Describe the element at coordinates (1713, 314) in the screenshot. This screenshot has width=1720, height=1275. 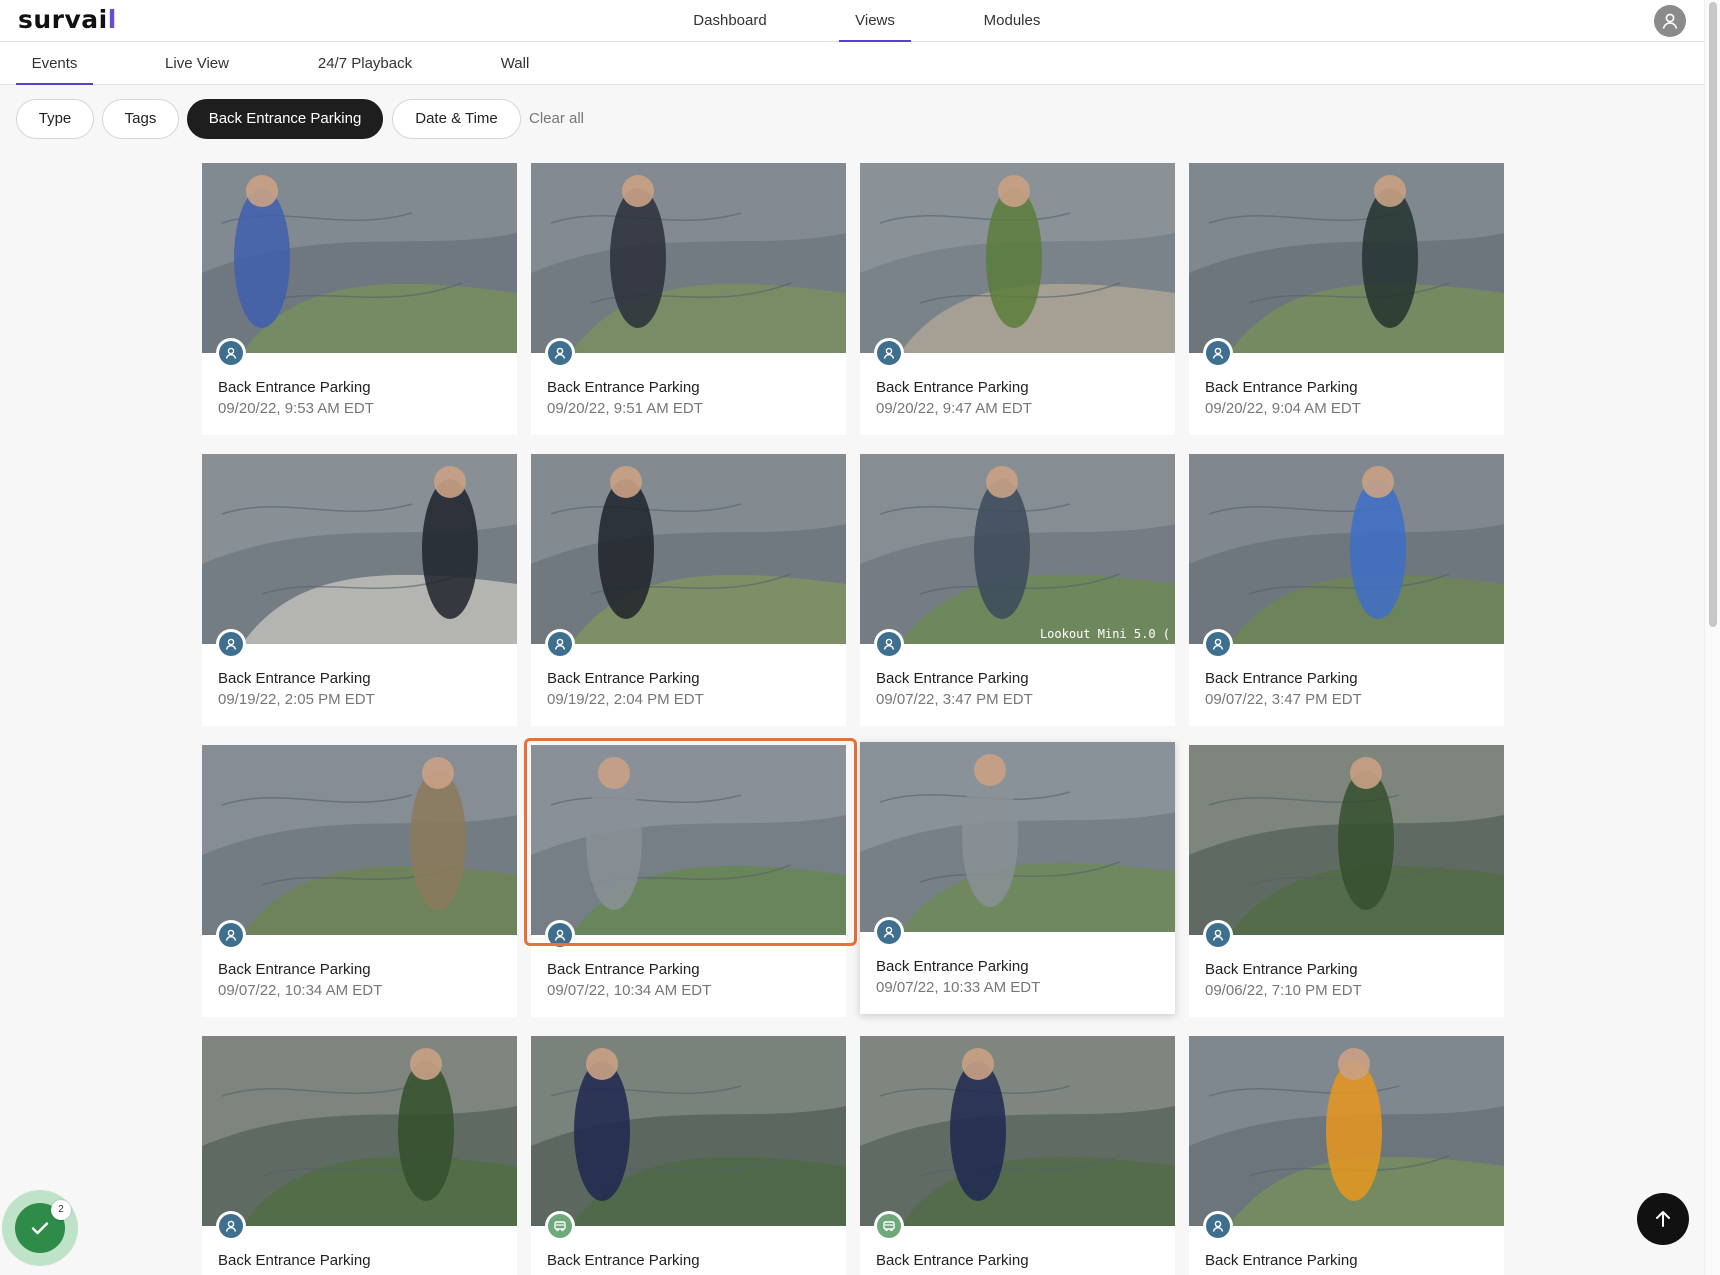
I see `scrollbar-thumb` at that location.